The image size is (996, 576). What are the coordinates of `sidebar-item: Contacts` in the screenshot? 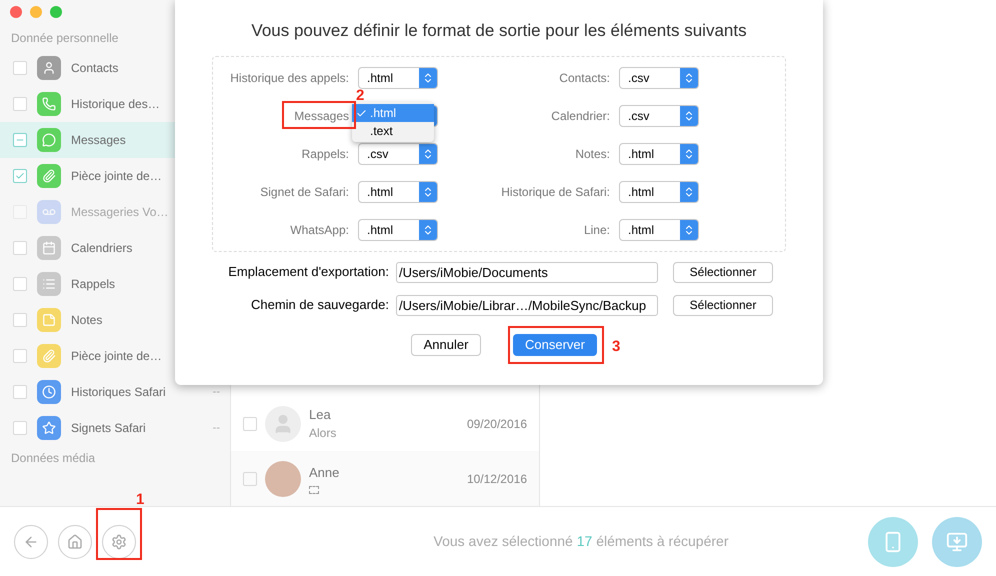 It's located at (115, 68).